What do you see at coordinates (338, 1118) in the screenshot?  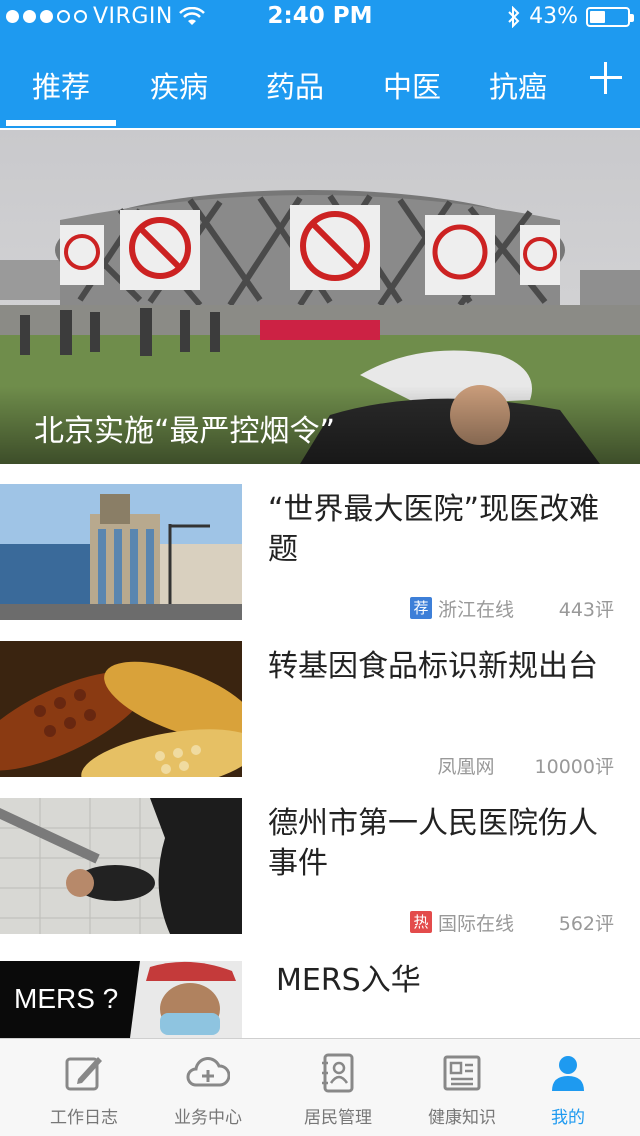 I see `bottom-tab-label: 居民管理` at bounding box center [338, 1118].